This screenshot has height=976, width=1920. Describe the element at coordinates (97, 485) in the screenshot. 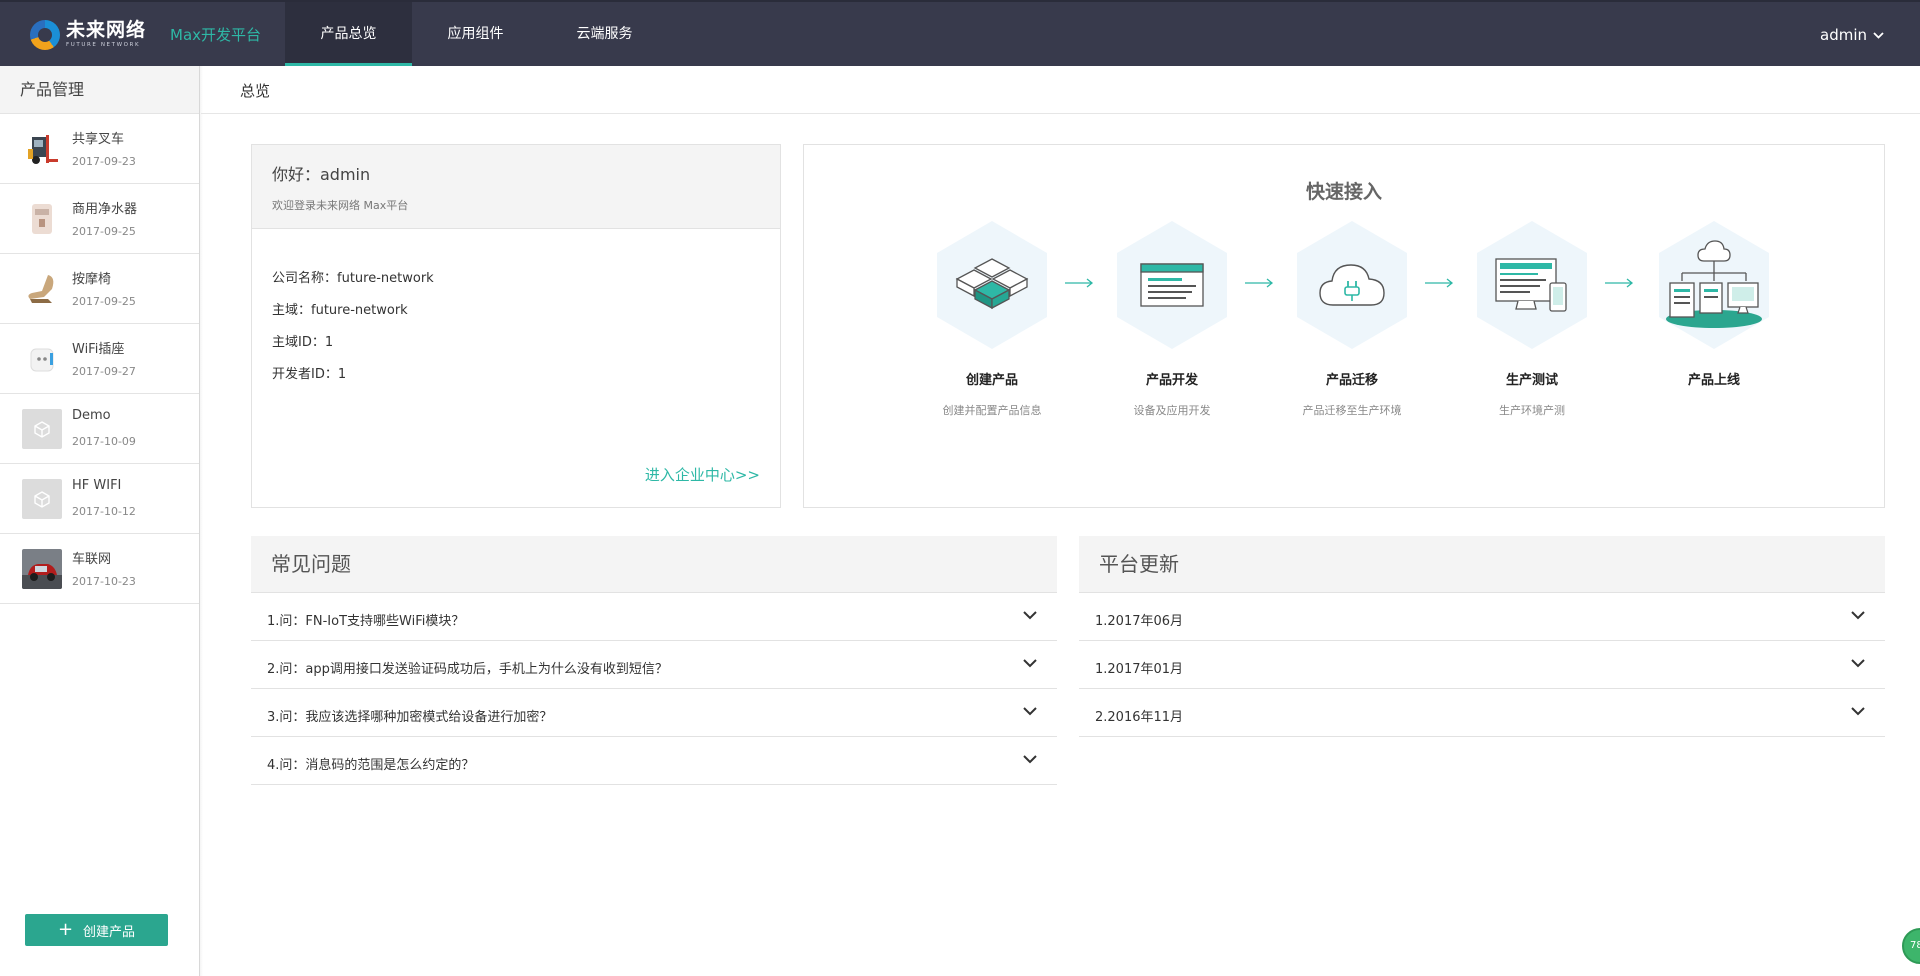

I see `product-name: HF WIFI` at that location.